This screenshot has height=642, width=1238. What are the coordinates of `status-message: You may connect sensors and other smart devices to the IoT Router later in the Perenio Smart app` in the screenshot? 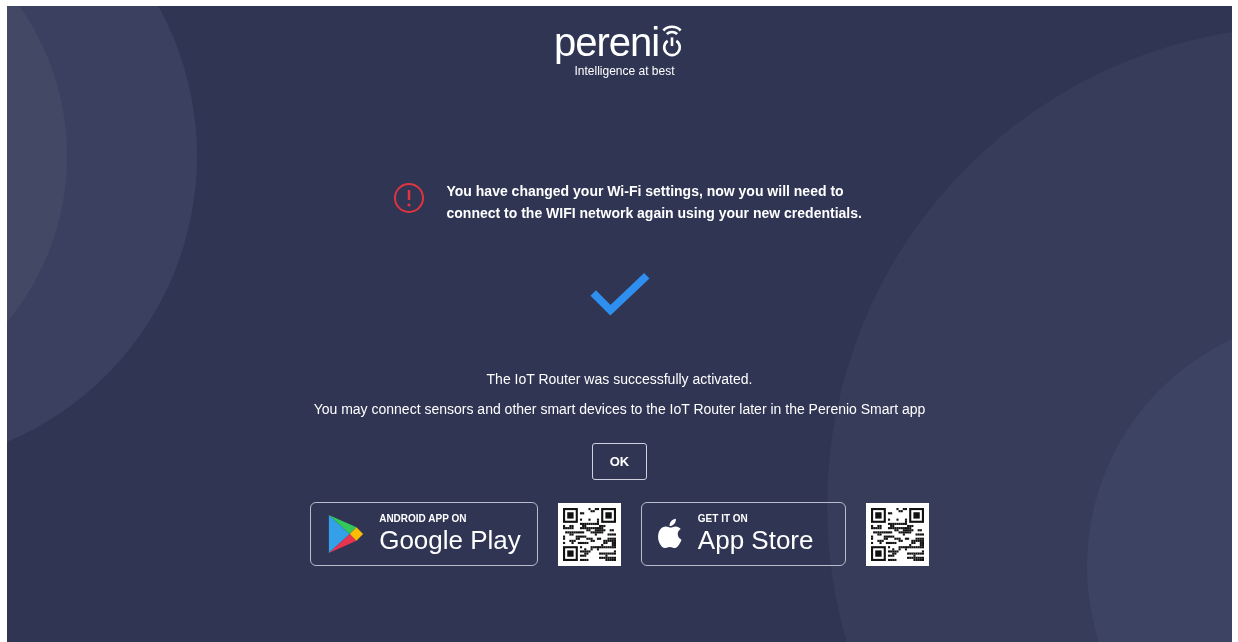 It's located at (619, 409).